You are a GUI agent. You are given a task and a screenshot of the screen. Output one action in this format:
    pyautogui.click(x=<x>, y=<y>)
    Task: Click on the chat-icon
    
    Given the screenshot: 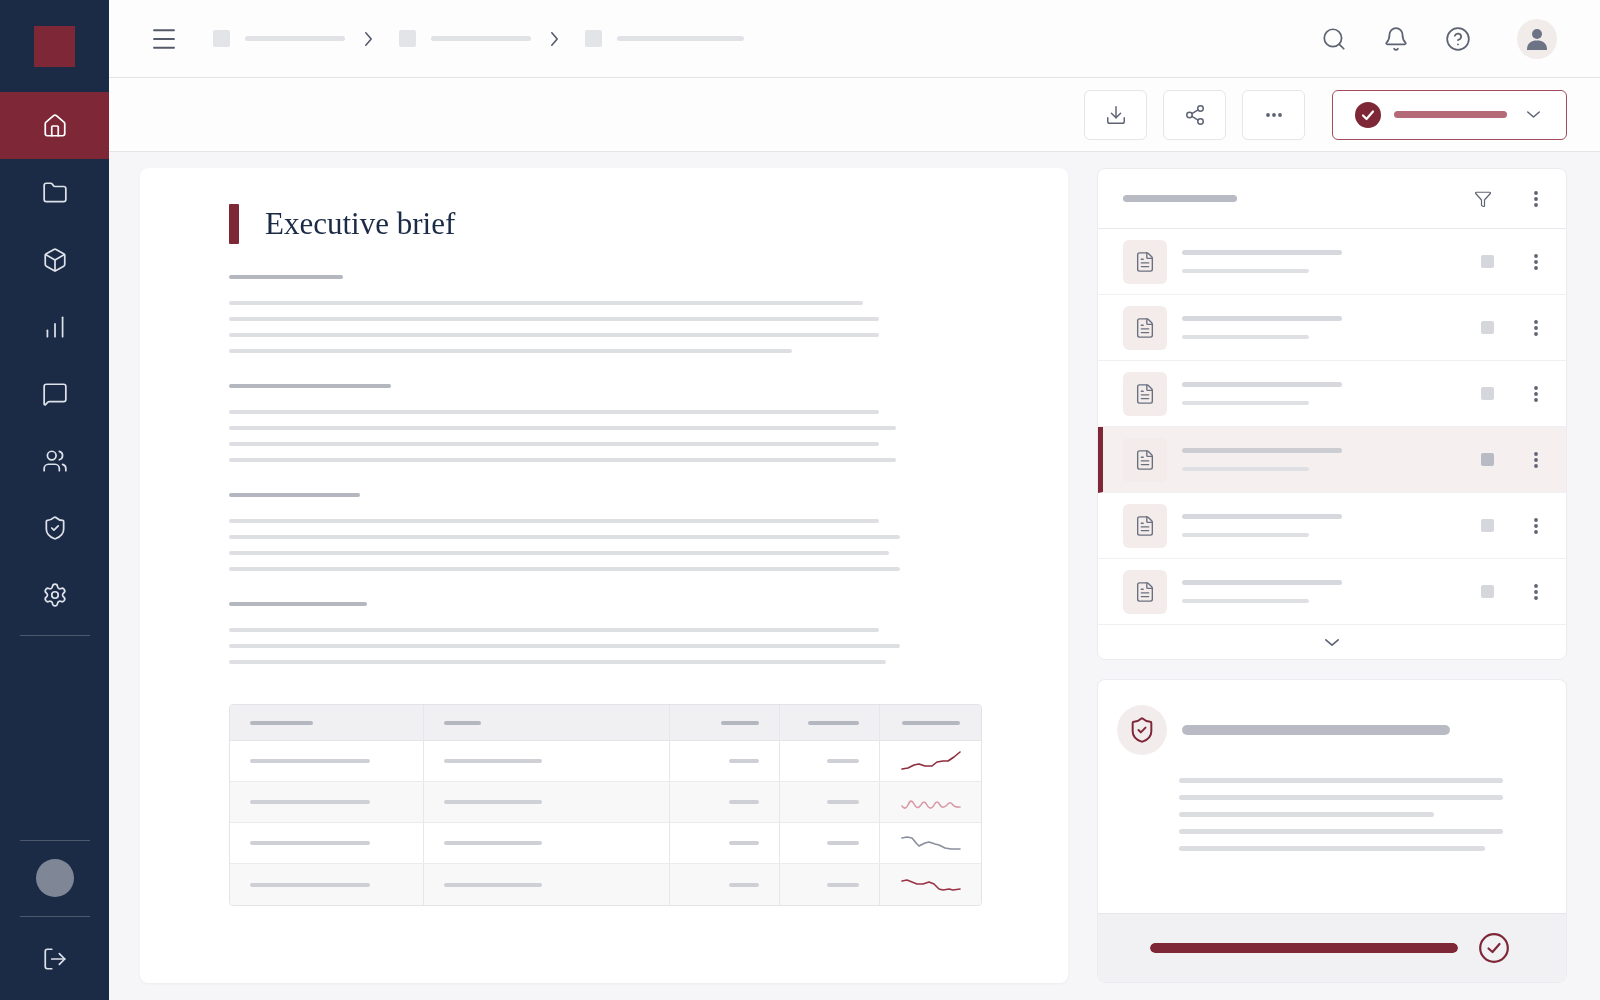 What is the action you would take?
    pyautogui.click(x=54, y=393)
    